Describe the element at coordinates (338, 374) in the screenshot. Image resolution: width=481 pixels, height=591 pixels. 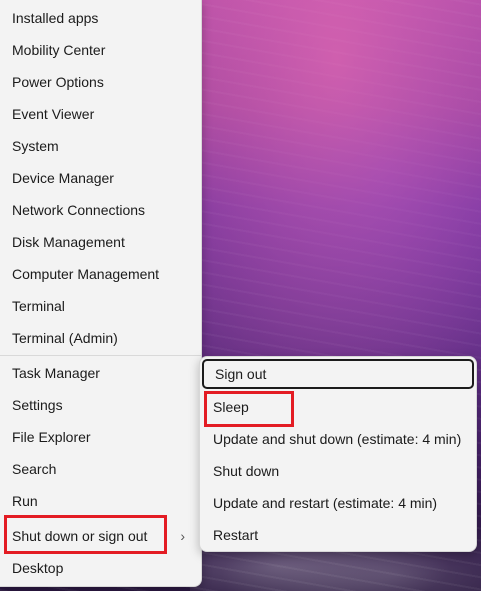
I see `submenu-item-sign-out: Sign out` at that location.